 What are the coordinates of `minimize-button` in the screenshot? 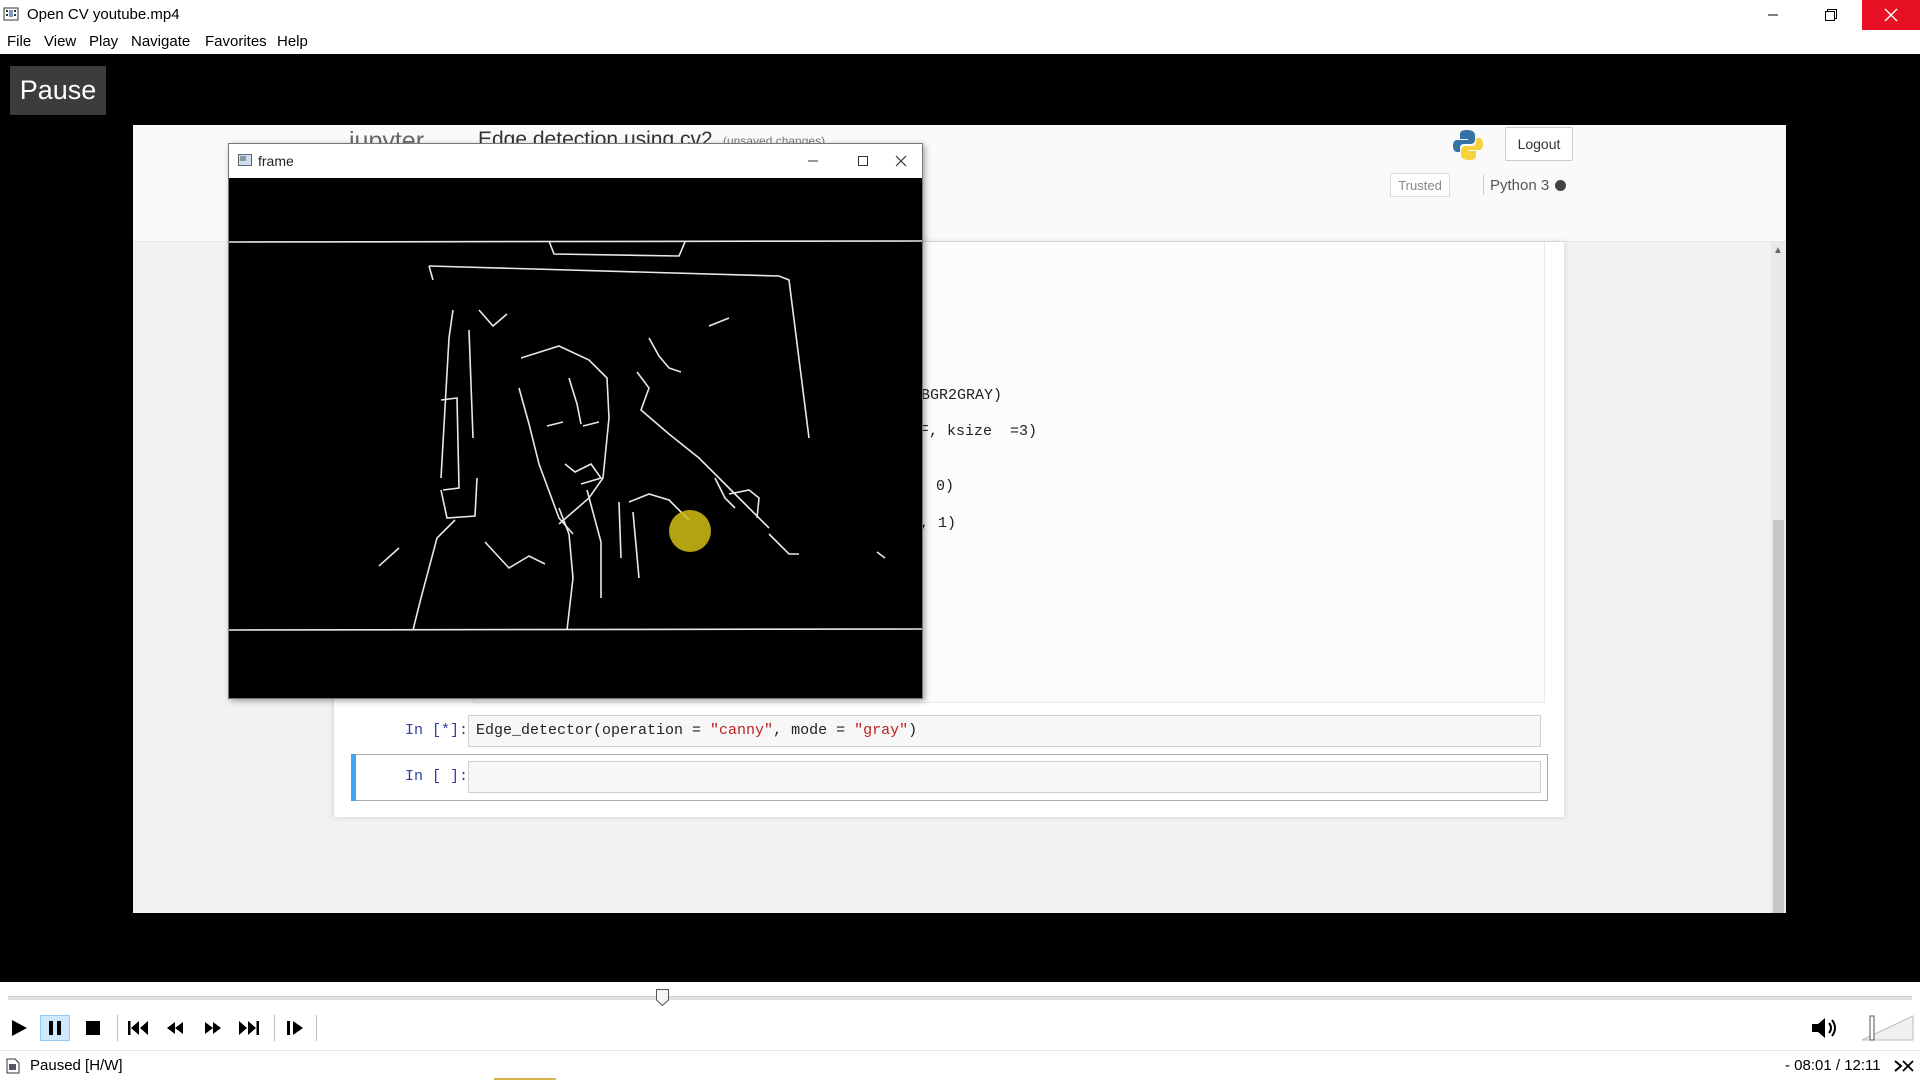 It's located at (1773, 15).